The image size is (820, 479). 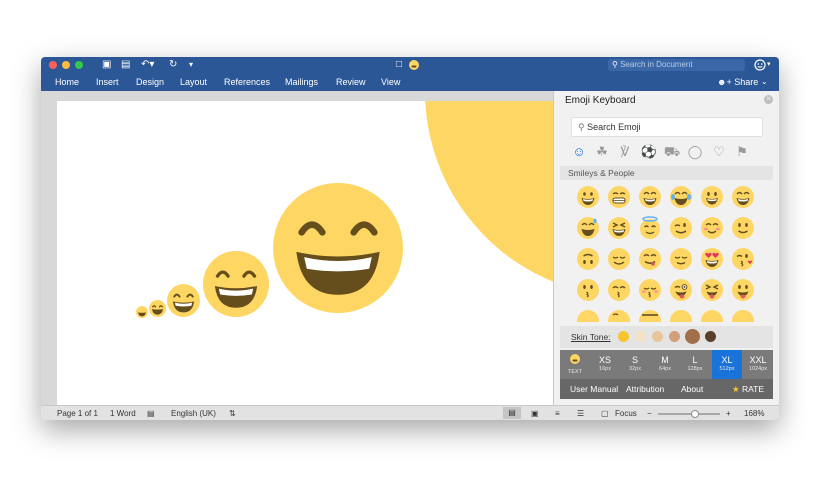 What do you see at coordinates (106, 65) in the screenshot?
I see `sidebar-icon: ▣` at bounding box center [106, 65].